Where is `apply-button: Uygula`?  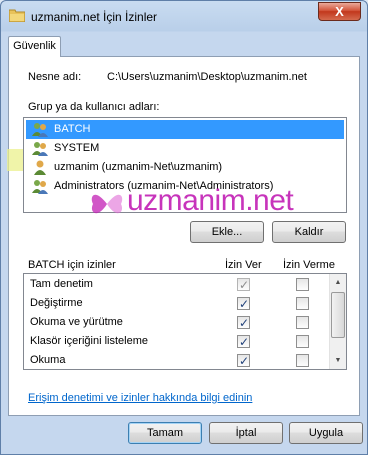 apply-button: Uygula is located at coordinates (326, 433).